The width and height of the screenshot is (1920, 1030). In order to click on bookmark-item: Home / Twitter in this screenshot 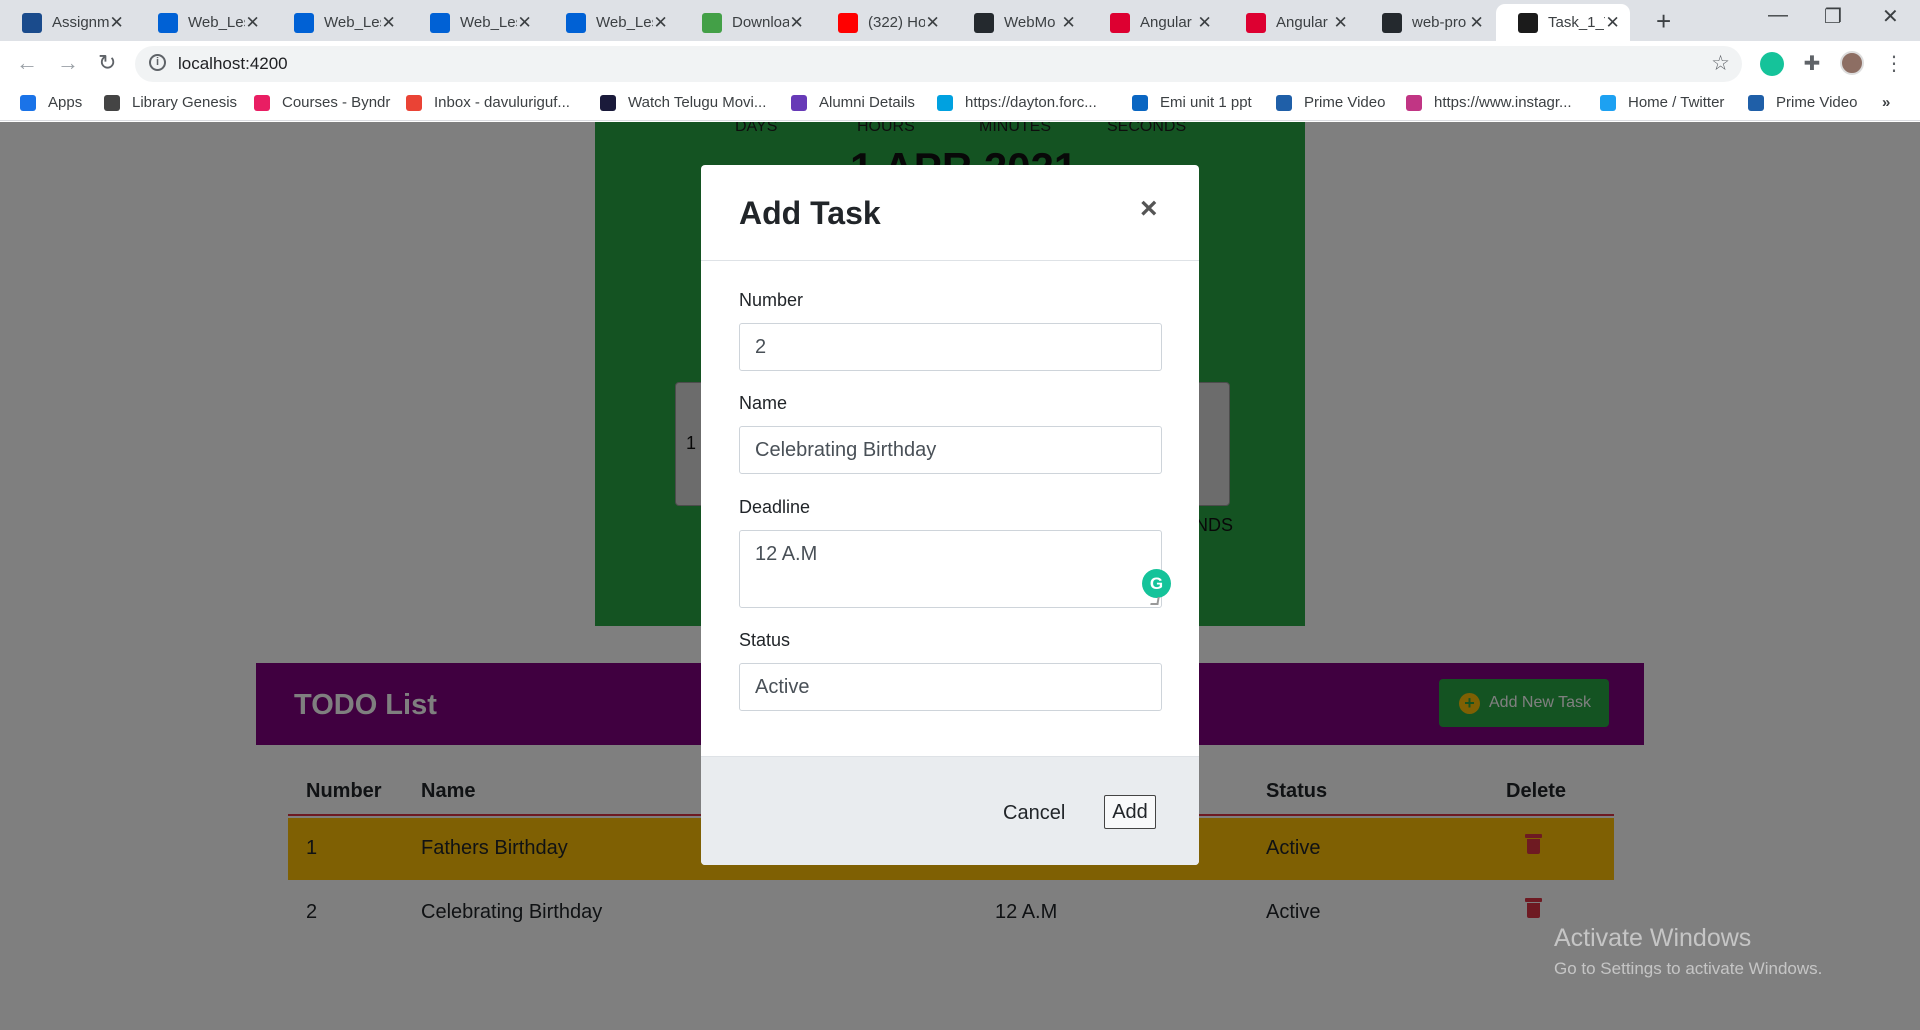, I will do `click(1662, 102)`.